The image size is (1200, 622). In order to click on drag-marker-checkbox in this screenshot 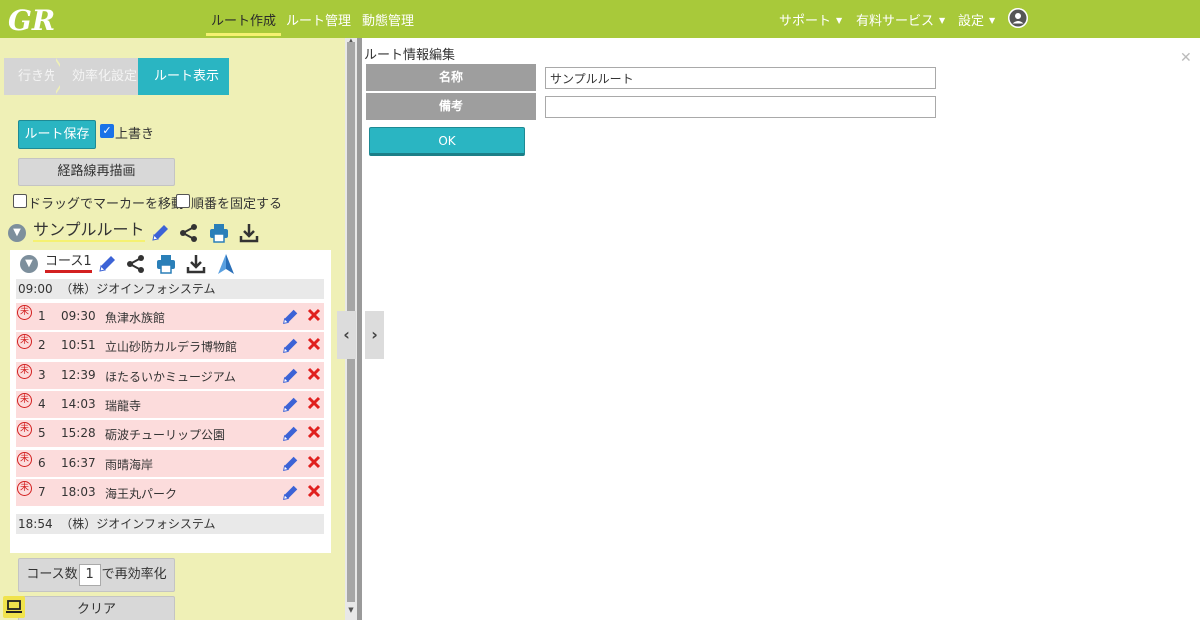, I will do `click(20, 201)`.